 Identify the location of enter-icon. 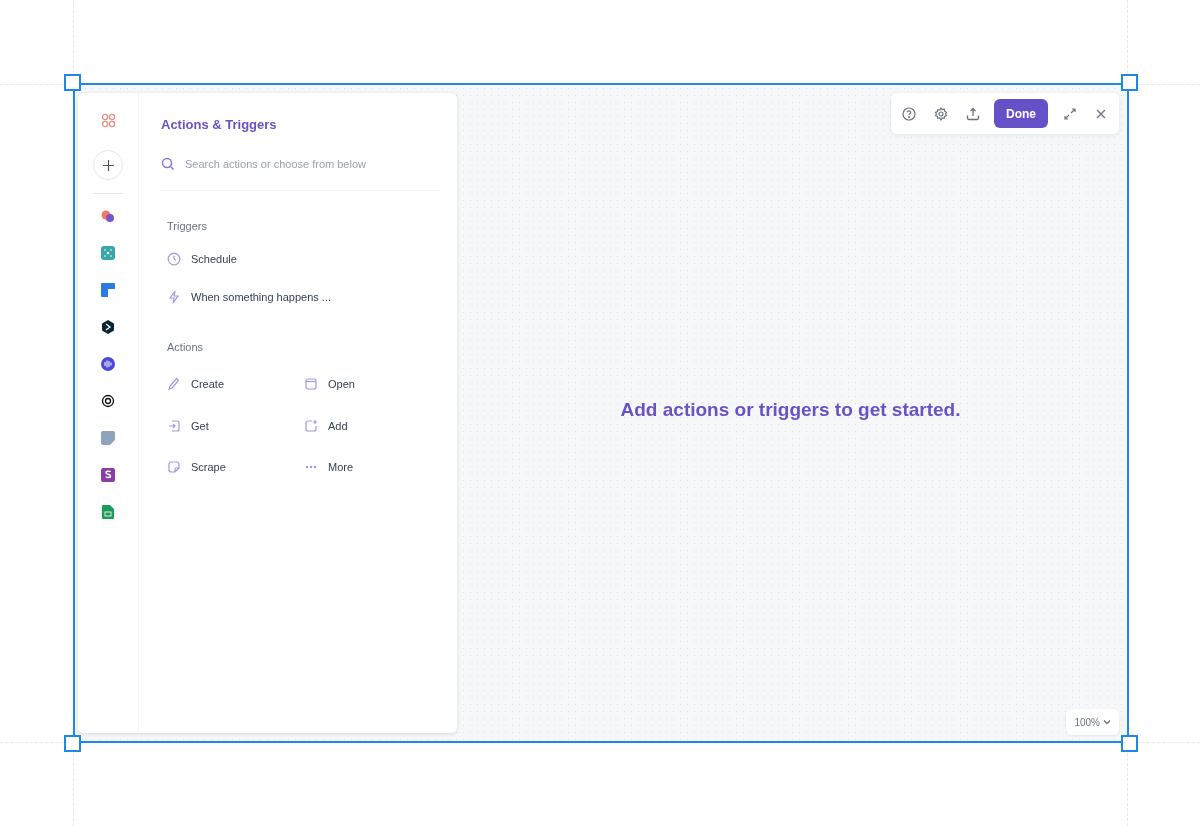
(174, 425).